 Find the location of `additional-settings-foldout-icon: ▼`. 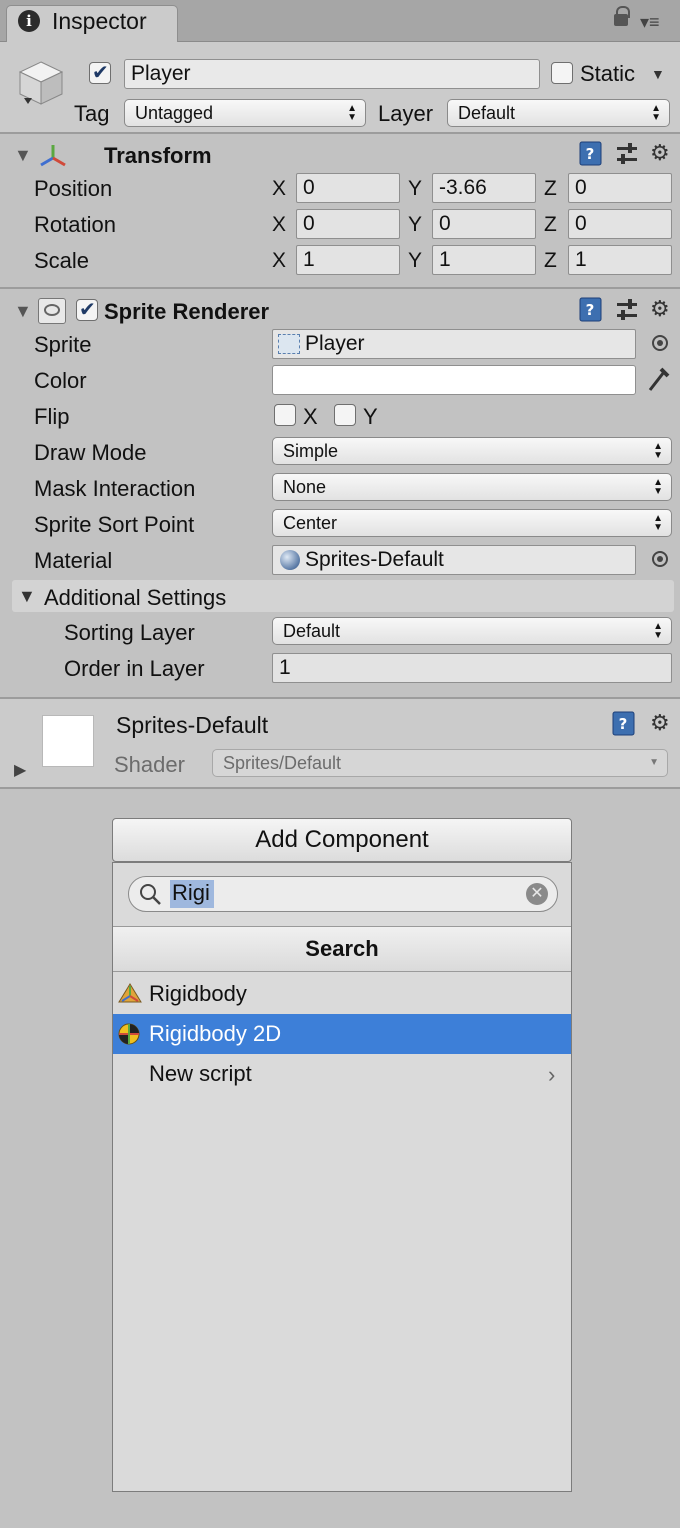

additional-settings-foldout-icon: ▼ is located at coordinates (27, 596).